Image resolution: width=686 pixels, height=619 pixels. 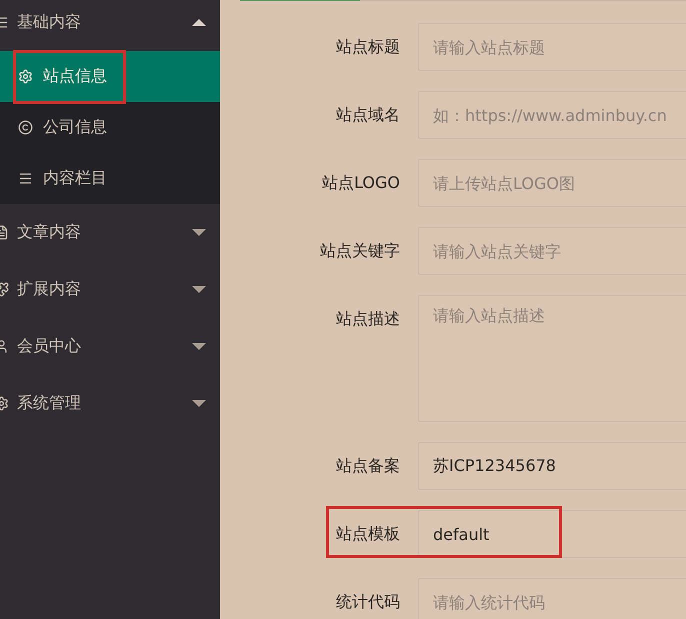 What do you see at coordinates (552, 47) in the screenshot?
I see `input-field: 请输入站点标题` at bounding box center [552, 47].